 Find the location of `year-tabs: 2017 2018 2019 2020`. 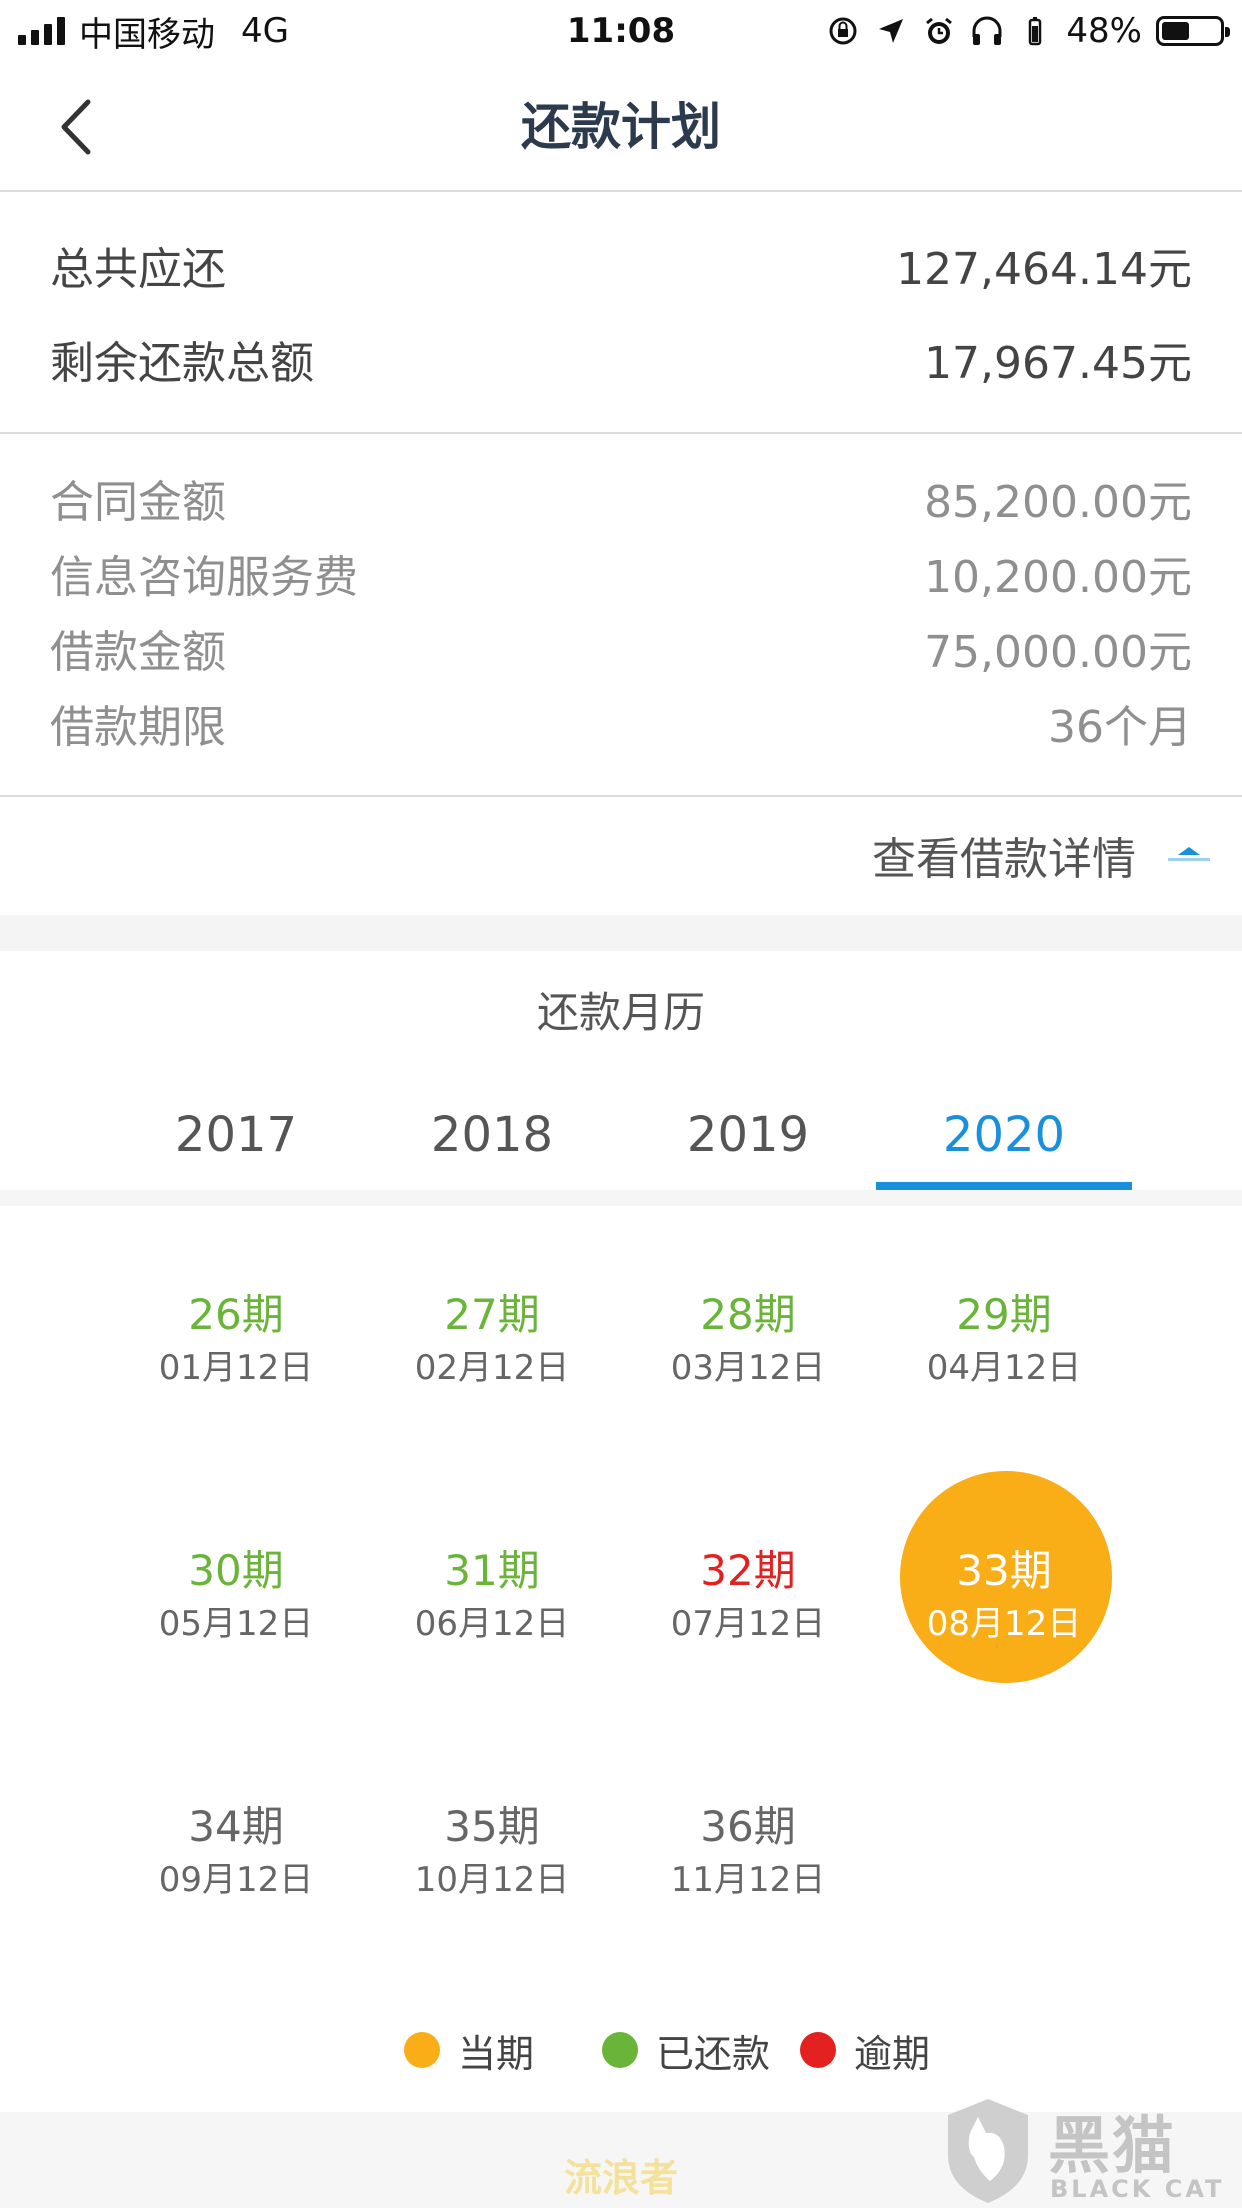

year-tabs: 2017 2018 2019 2020 is located at coordinates (621, 1140).